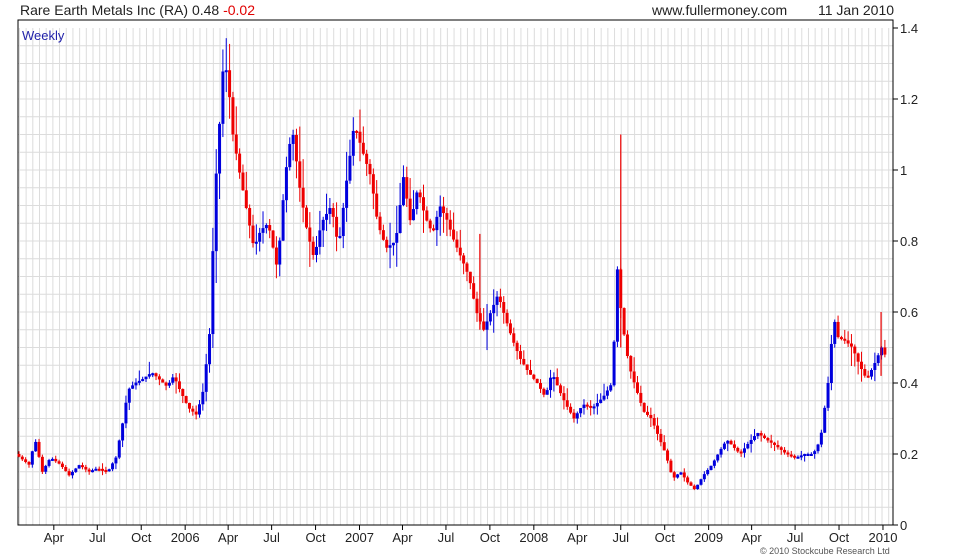  I want to click on y-tick-label: 0.2, so click(909, 454).